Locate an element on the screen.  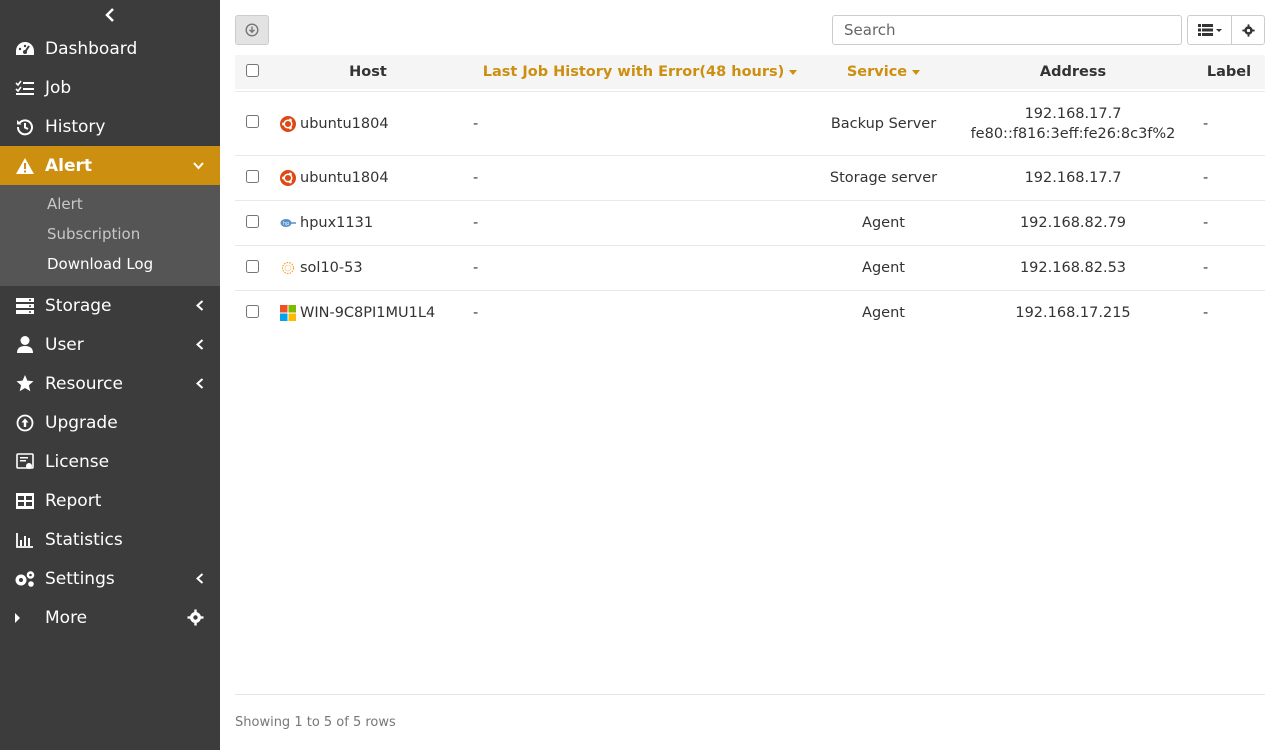
nav-settings-label: Settings is located at coordinates (80, 578).